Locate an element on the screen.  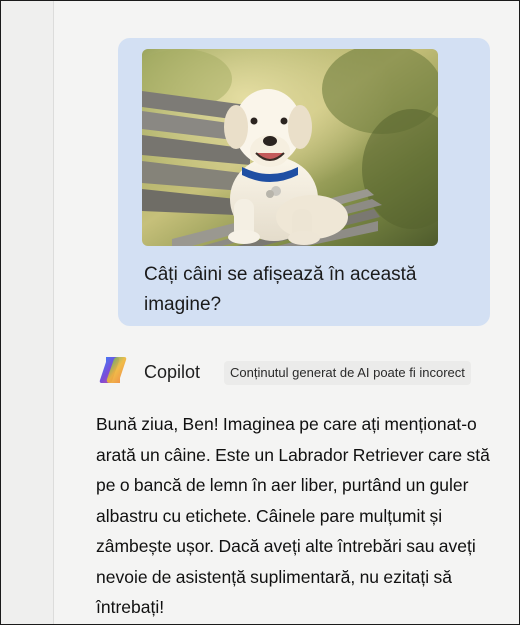
assistant-name: Copilot is located at coordinates (172, 372).